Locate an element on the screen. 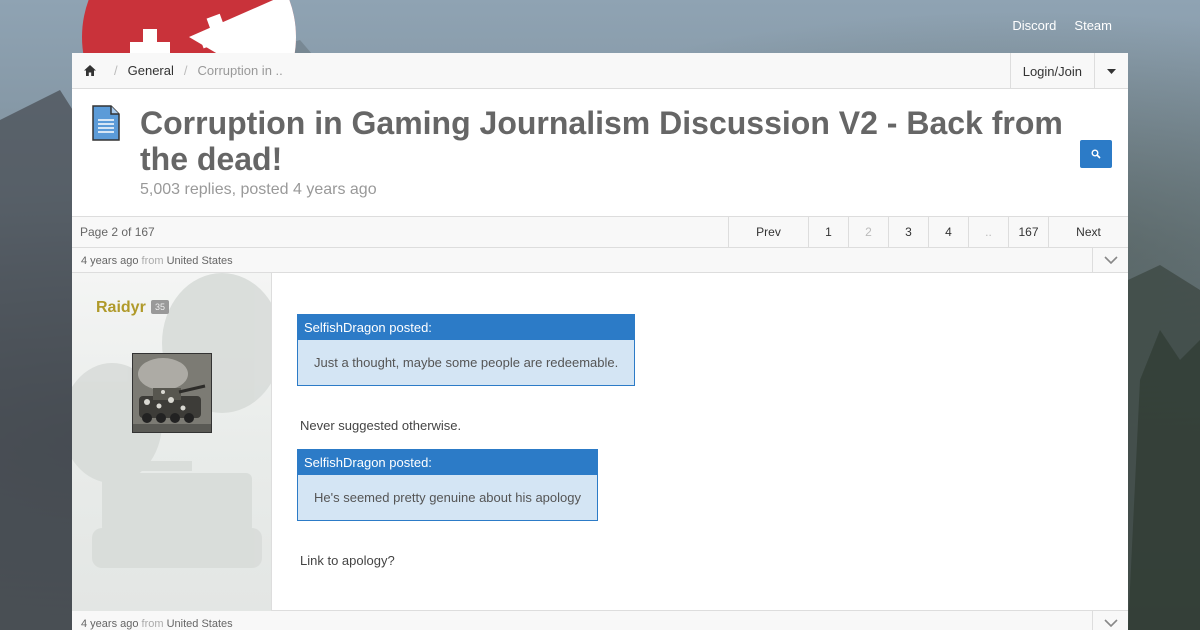 Image resolution: width=1200 pixels, height=630 pixels. page-link: 3 is located at coordinates (908, 232).